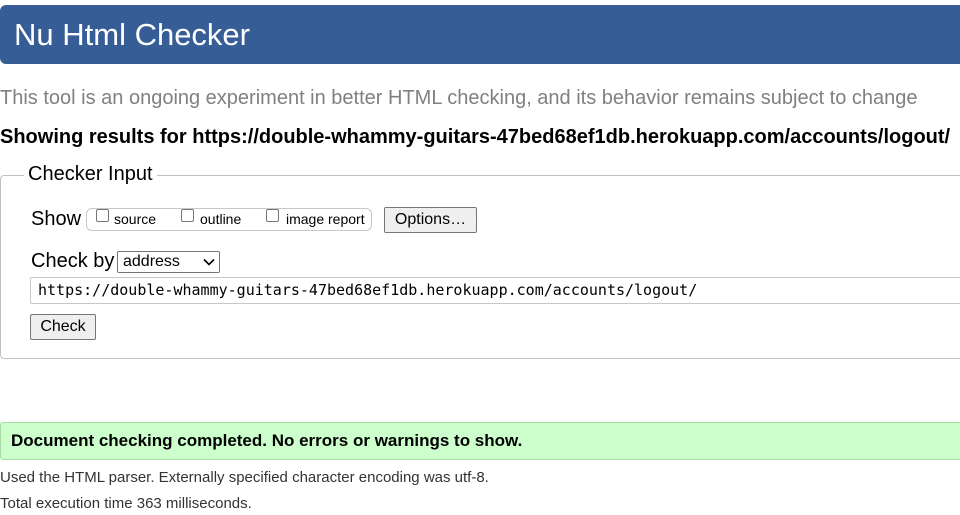  What do you see at coordinates (73, 261) in the screenshot?
I see `check-by-label: Check by` at bounding box center [73, 261].